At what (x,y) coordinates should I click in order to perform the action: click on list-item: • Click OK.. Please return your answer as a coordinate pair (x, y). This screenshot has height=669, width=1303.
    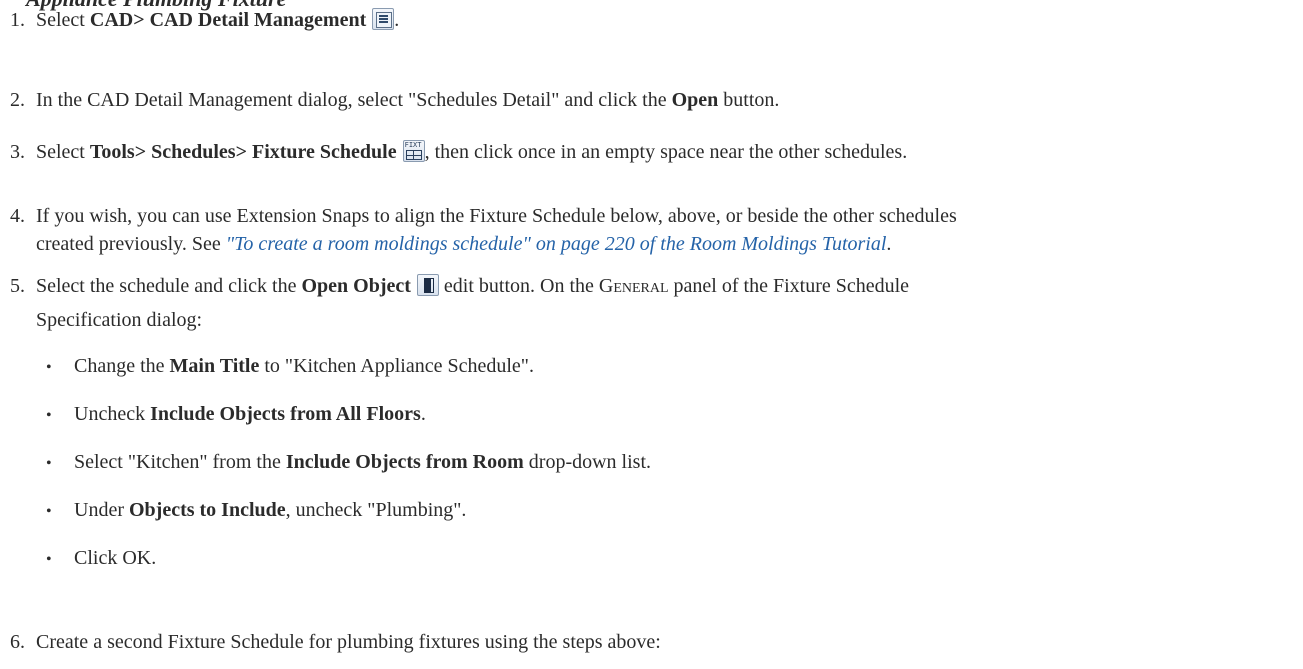
    Looking at the image, I should click on (101, 559).